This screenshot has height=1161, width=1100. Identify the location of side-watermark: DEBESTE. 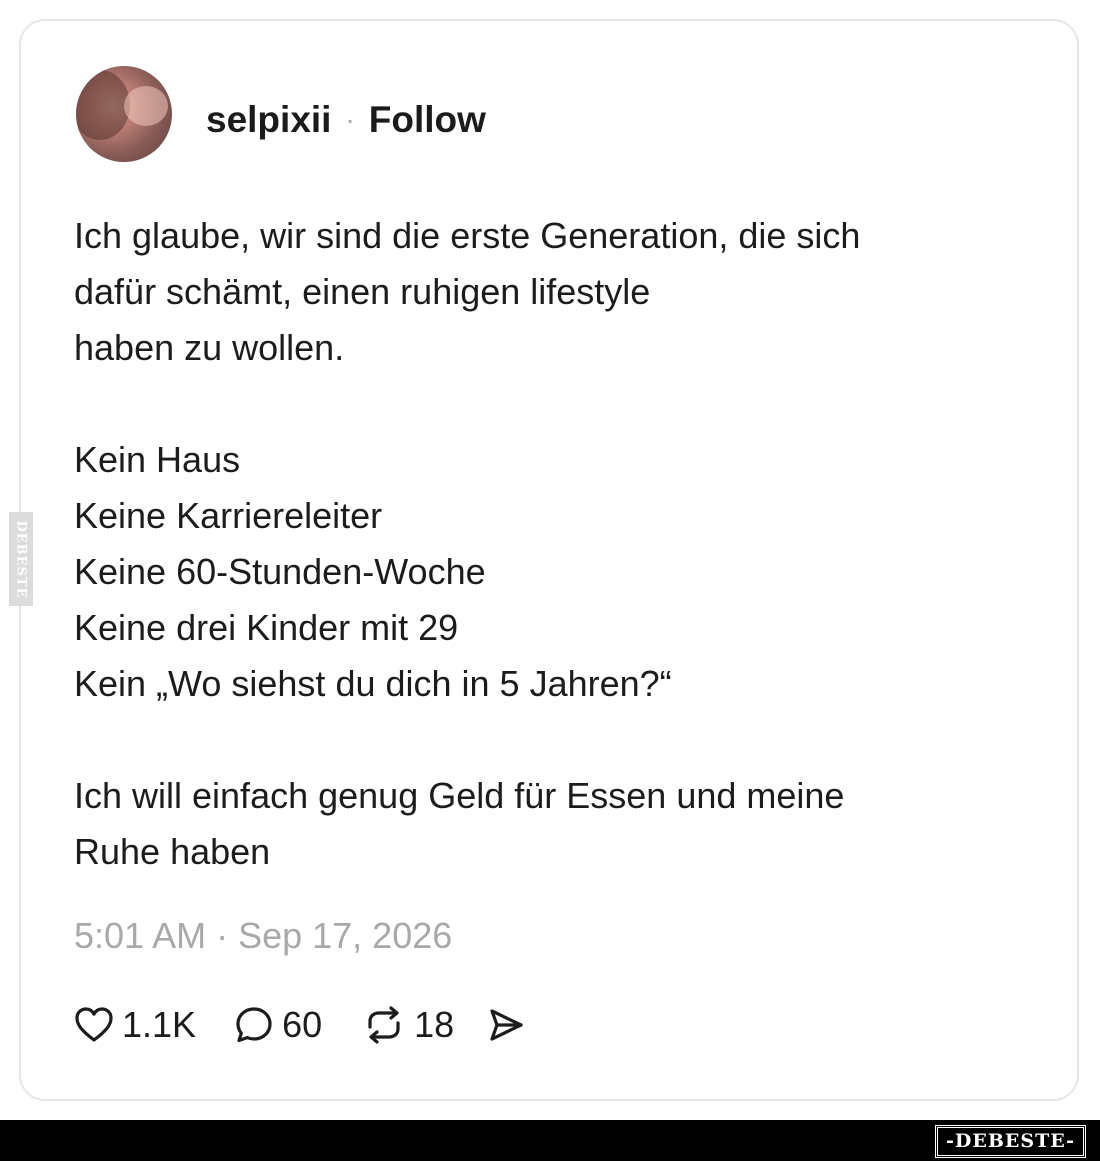
(21, 559).